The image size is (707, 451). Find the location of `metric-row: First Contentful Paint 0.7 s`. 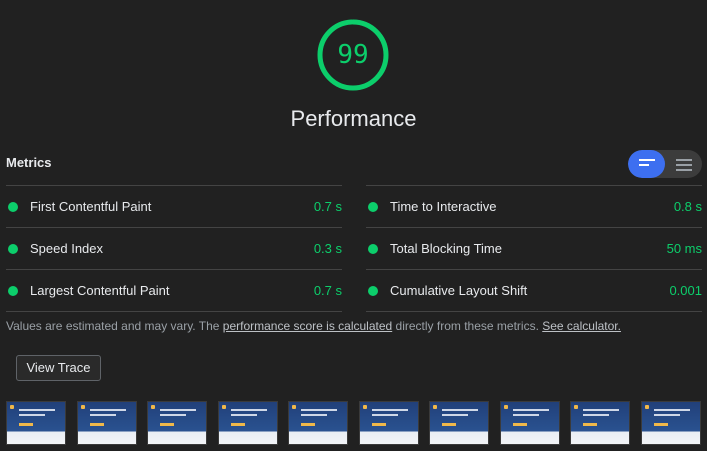

metric-row: First Contentful Paint 0.7 s is located at coordinates (174, 206).